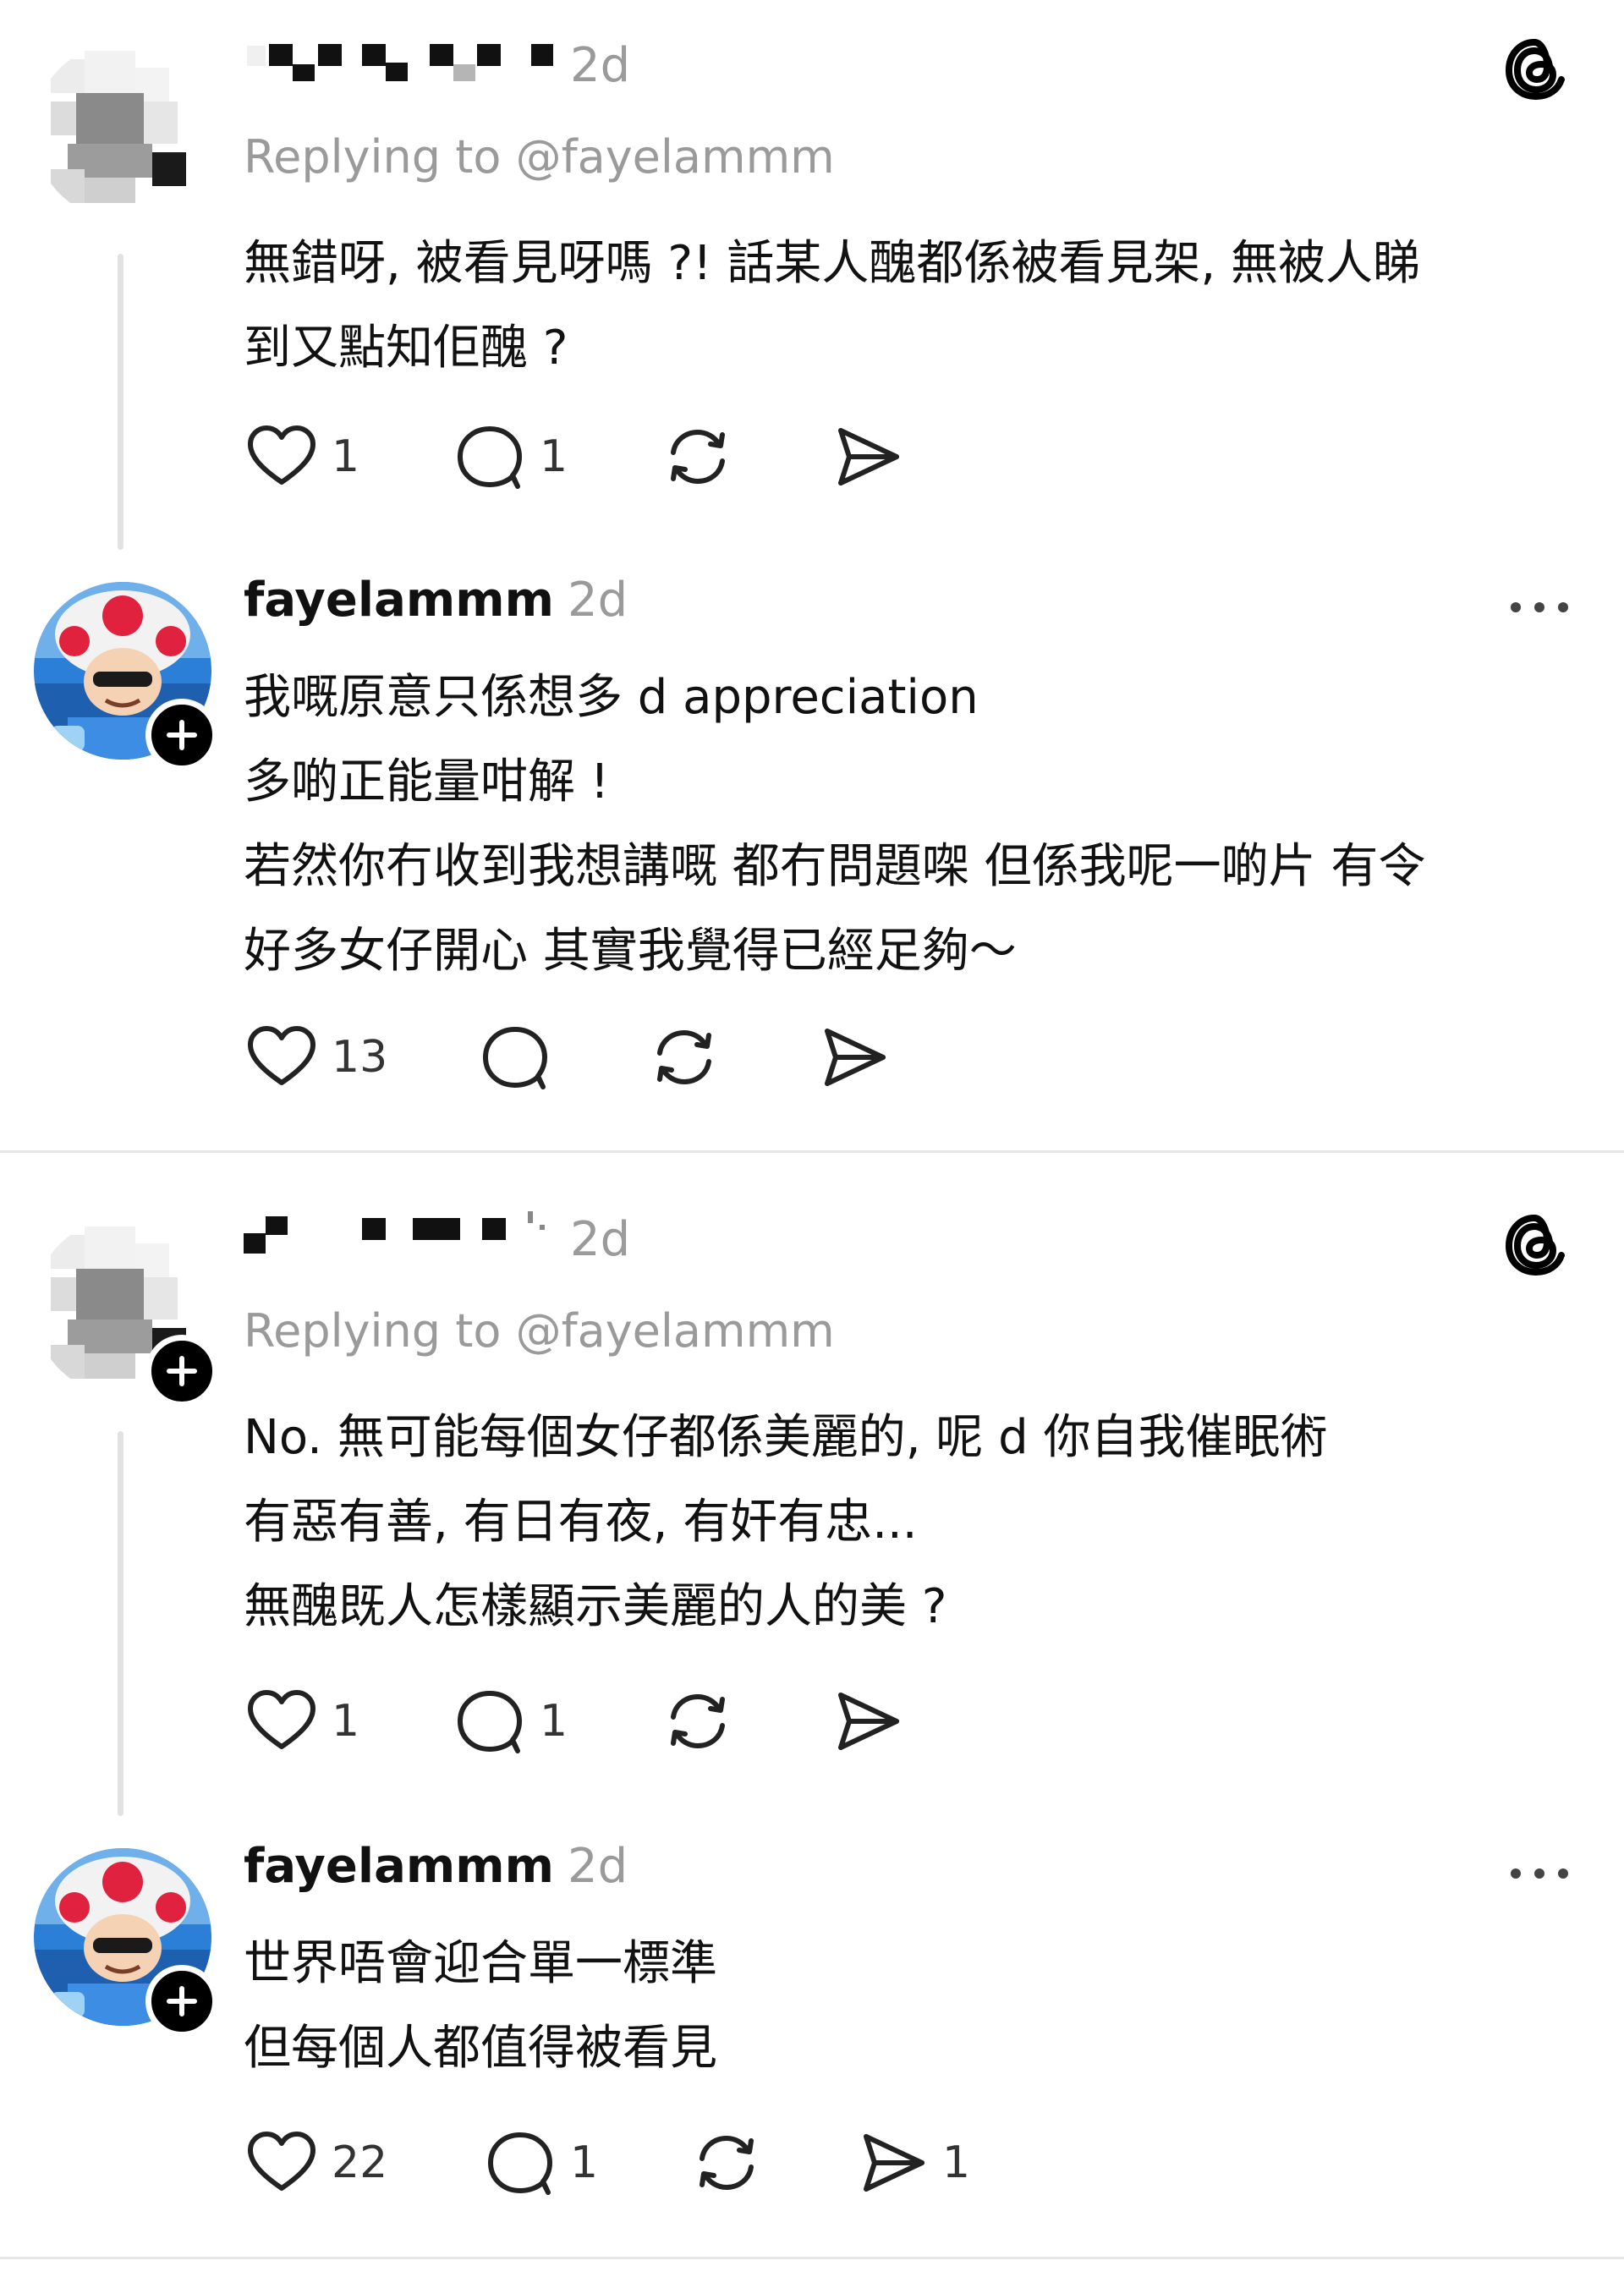  Describe the element at coordinates (786, 1438) in the screenshot. I see `post-text-line: No. 無可能每個女仔都係美麗的, 呢 d 你自我催眠術` at that location.